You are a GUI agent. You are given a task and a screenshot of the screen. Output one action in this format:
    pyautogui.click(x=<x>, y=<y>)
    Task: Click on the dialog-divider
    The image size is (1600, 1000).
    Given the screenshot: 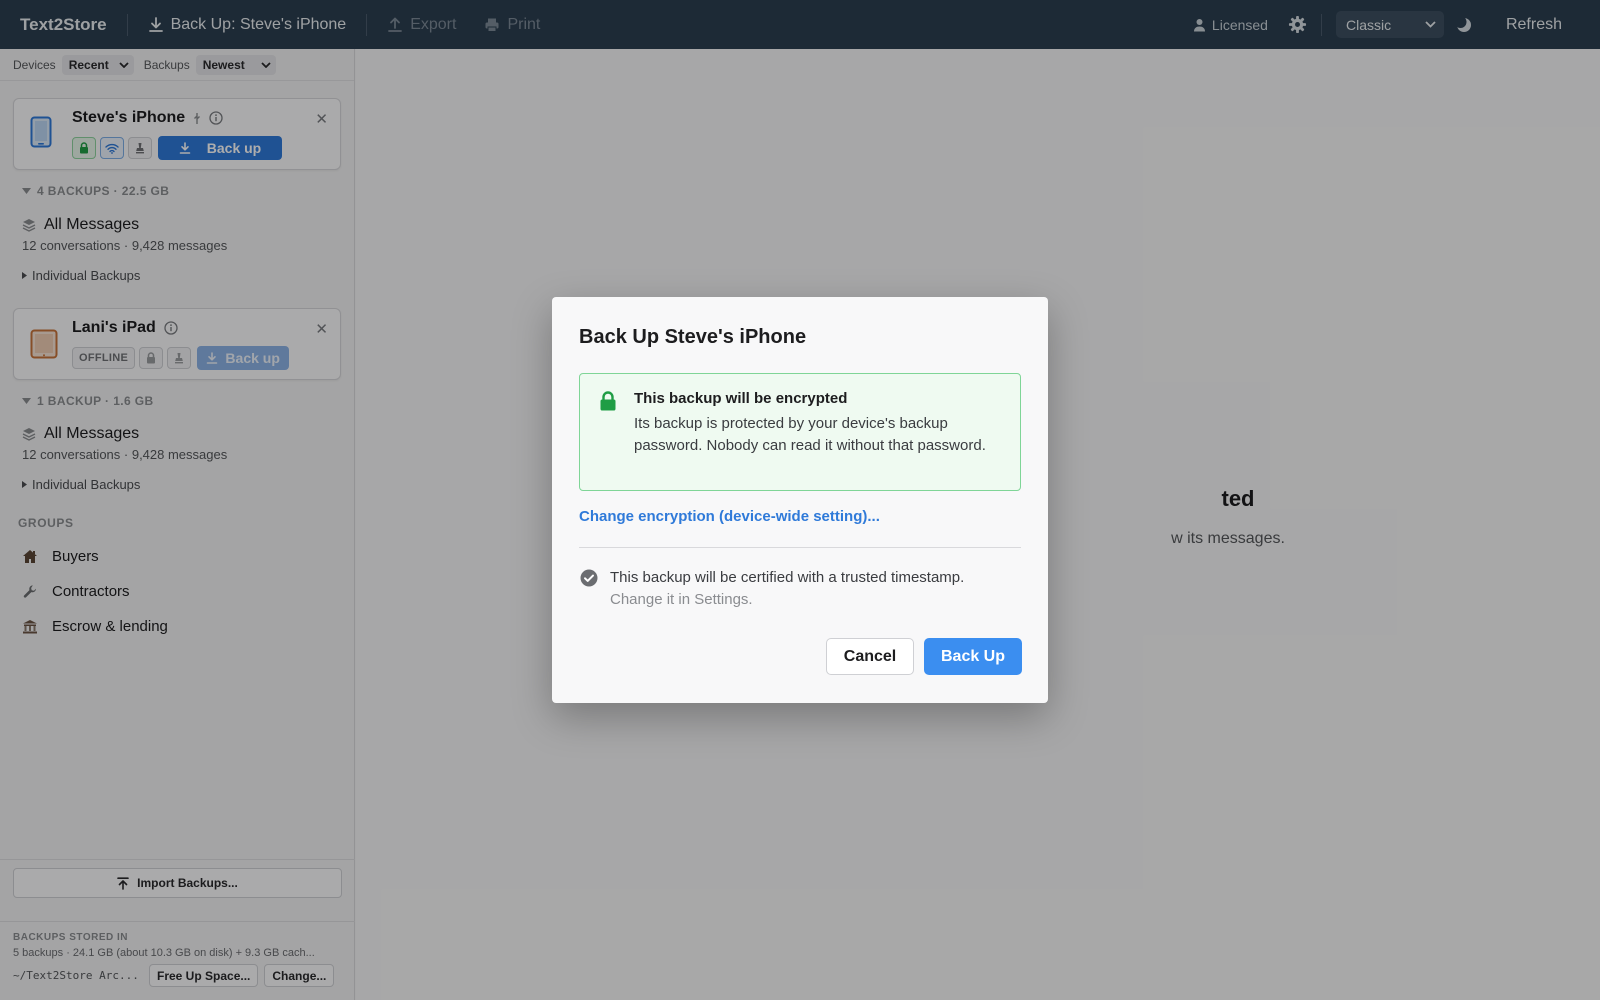 What is the action you would take?
    pyautogui.click(x=800, y=547)
    